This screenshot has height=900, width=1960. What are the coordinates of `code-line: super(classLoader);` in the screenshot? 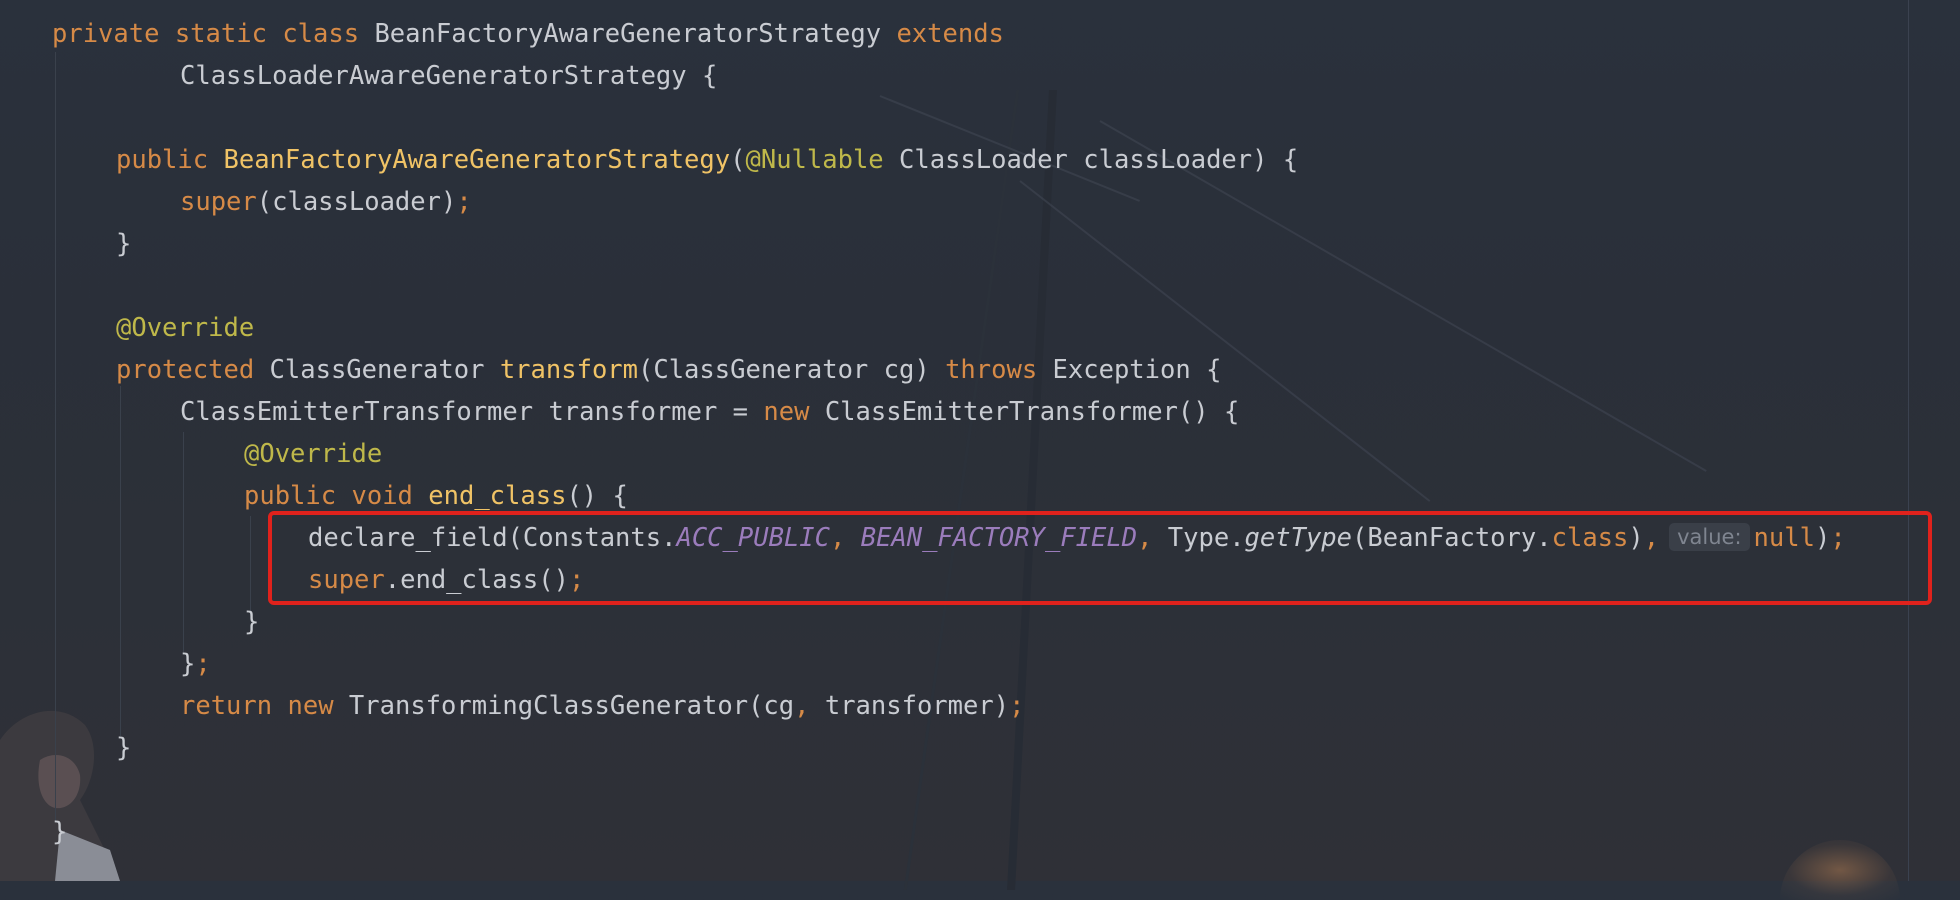 It's located at (326, 202).